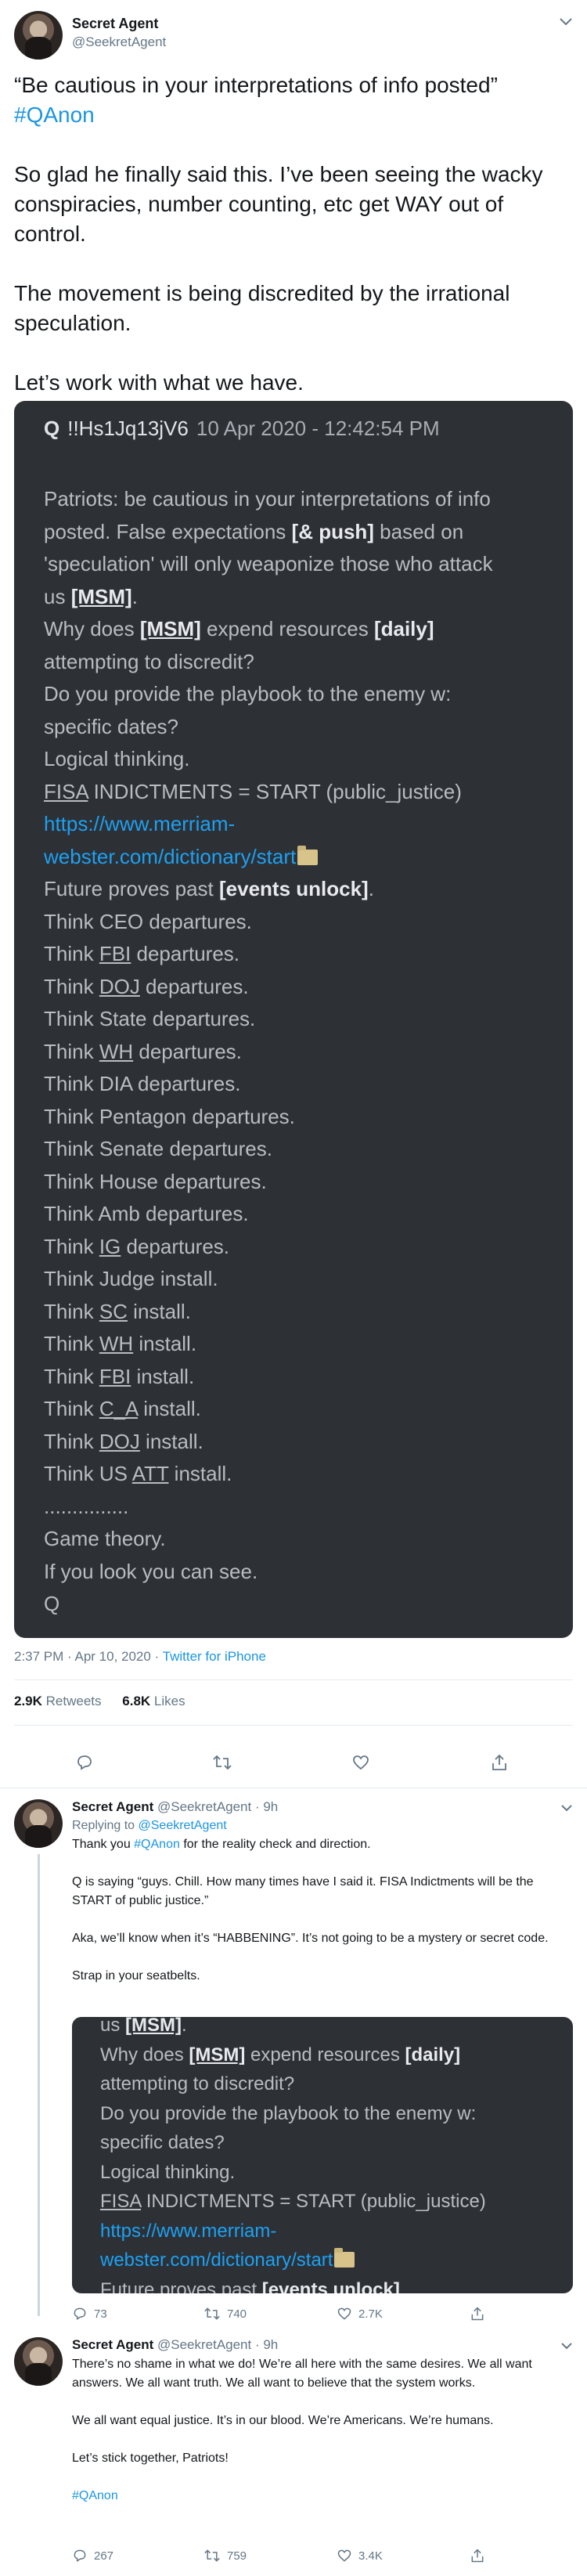 This screenshot has width=587, height=2576. What do you see at coordinates (197, 2083) in the screenshot?
I see `q-line: attempting to discredit?` at bounding box center [197, 2083].